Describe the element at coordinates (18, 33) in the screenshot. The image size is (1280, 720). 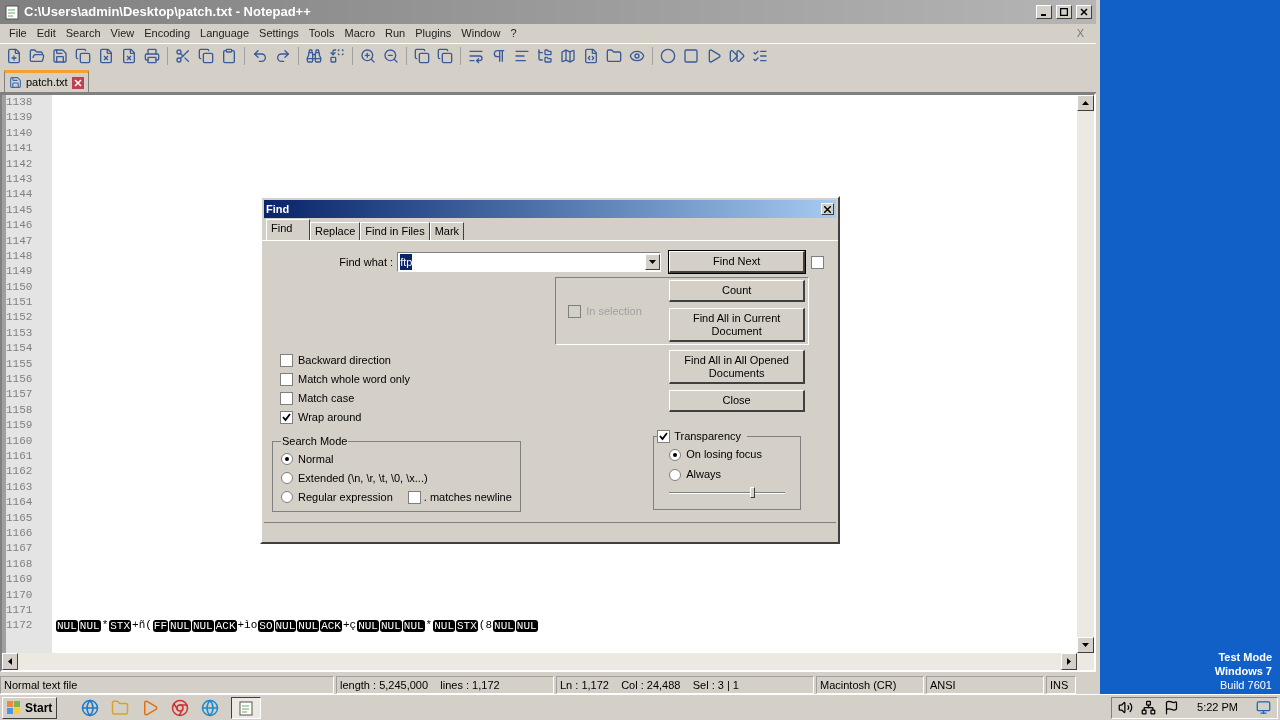
I see `menu-item: File` at that location.